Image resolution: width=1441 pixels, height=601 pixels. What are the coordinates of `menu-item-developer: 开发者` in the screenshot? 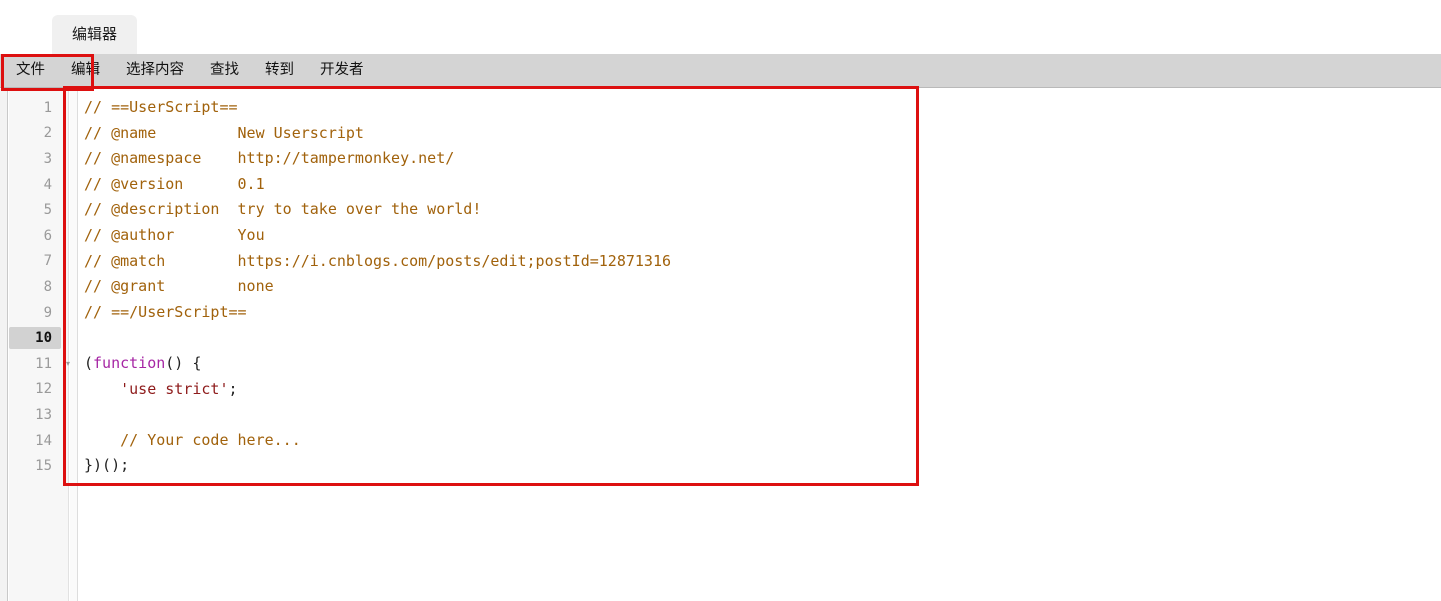 It's located at (342, 70).